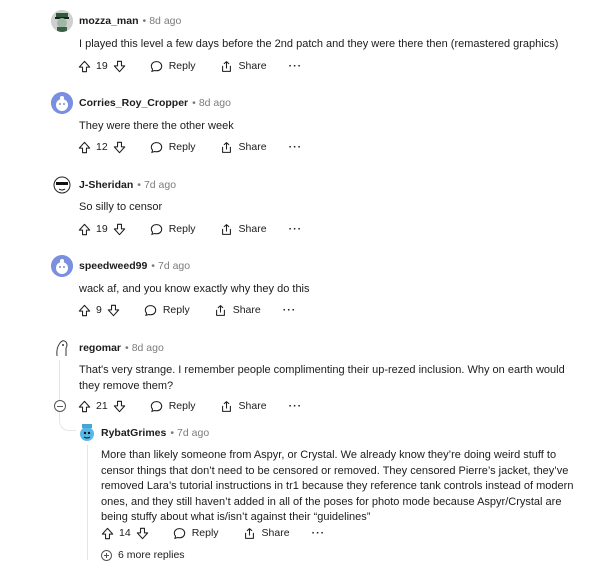  Describe the element at coordinates (113, 266) in the screenshot. I see `username: speedweed99` at that location.